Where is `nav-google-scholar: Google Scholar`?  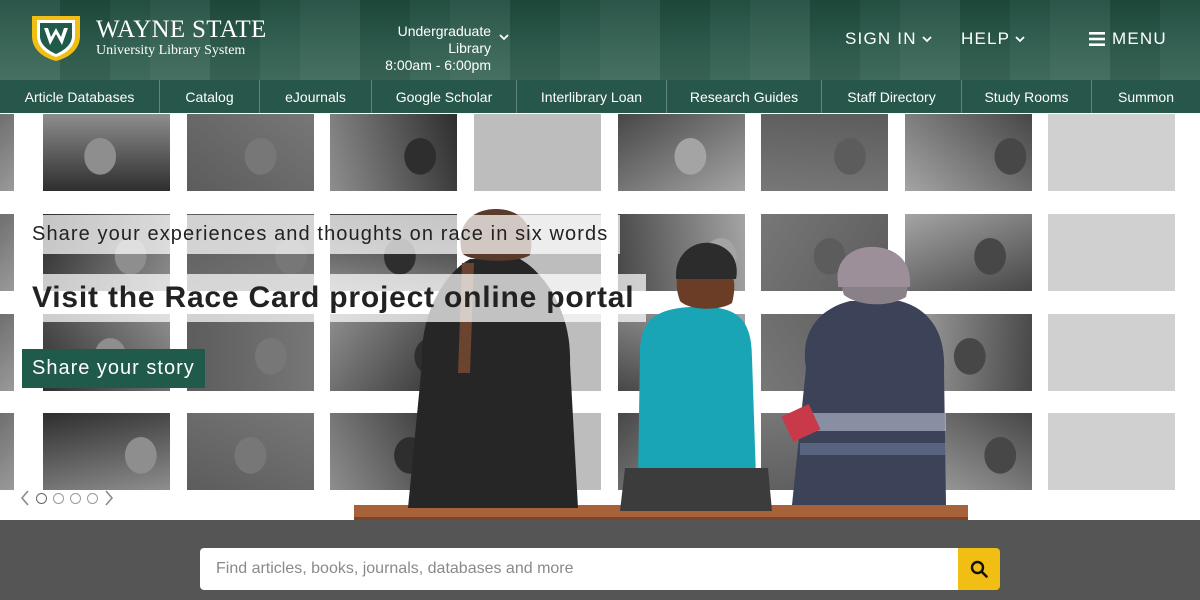 nav-google-scholar: Google Scholar is located at coordinates (444, 96).